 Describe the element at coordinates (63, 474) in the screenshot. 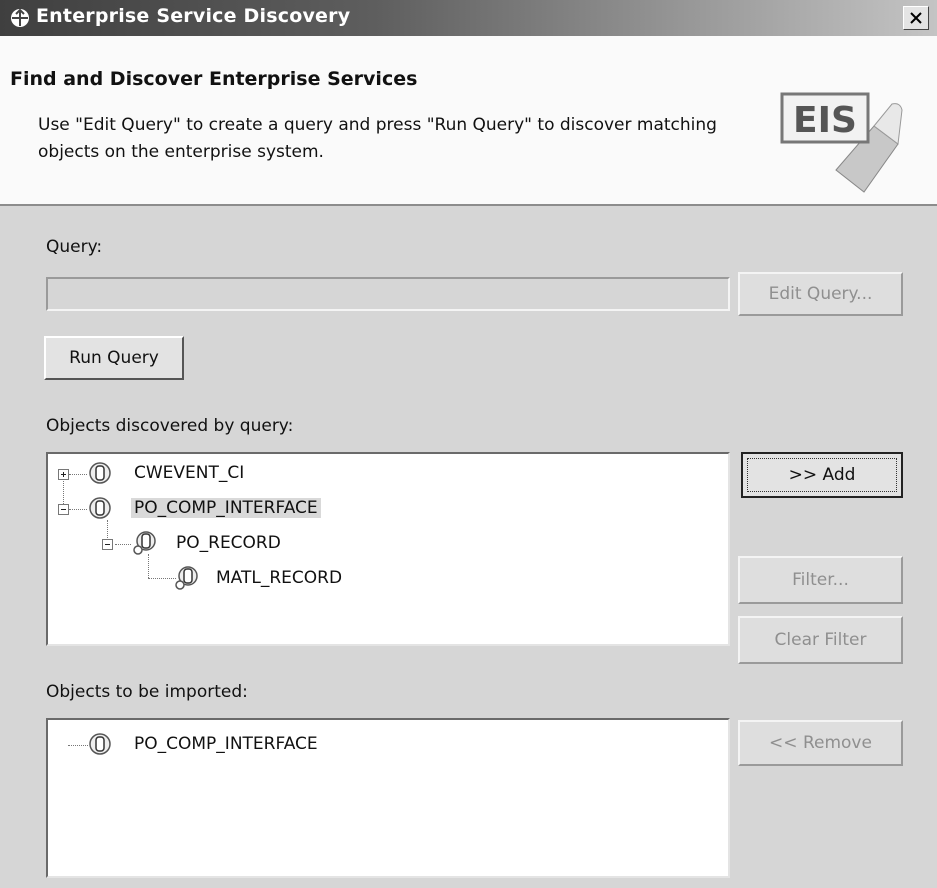

I see `expand-icon` at that location.